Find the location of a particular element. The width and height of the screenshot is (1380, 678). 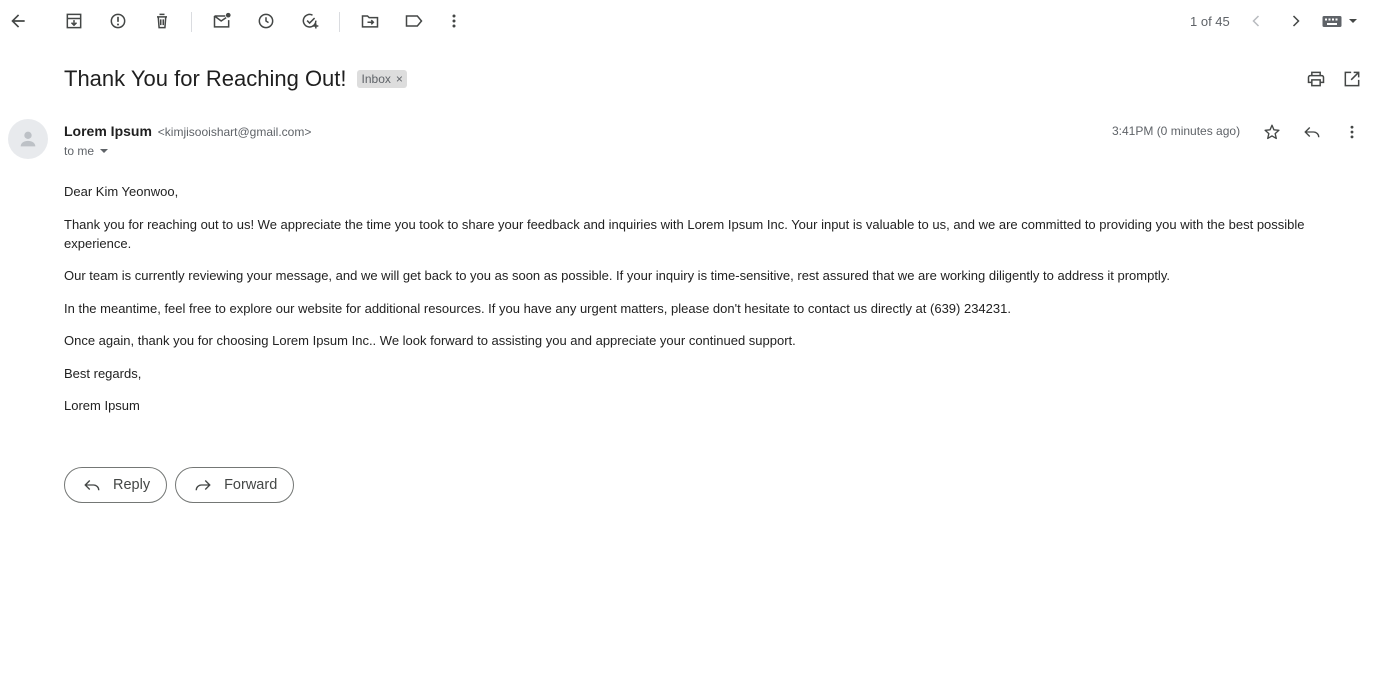

delete-icon is located at coordinates (162, 21).